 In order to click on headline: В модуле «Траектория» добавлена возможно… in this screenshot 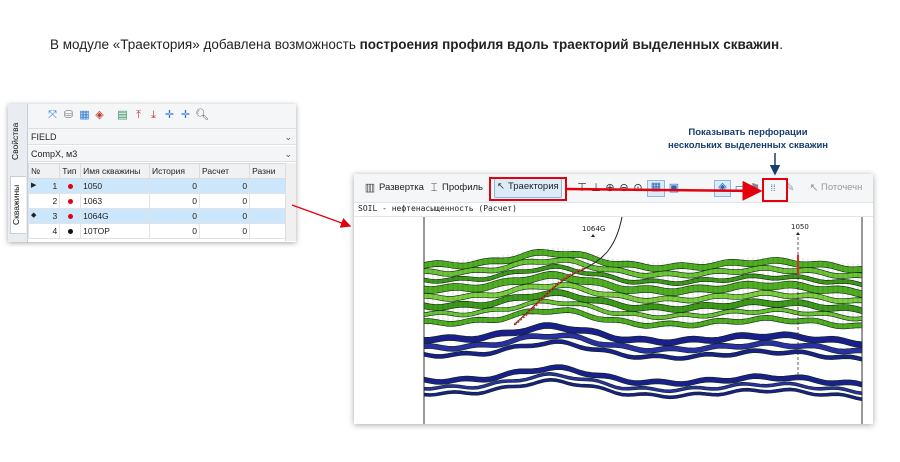, I will do `click(416, 44)`.